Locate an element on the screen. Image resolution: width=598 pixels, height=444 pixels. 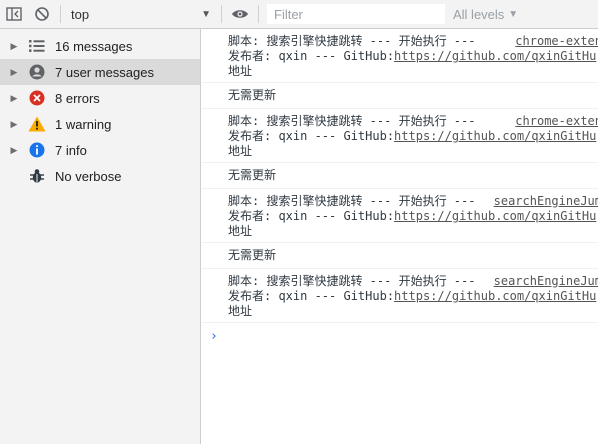
clear-console-button is located at coordinates (42, 14).